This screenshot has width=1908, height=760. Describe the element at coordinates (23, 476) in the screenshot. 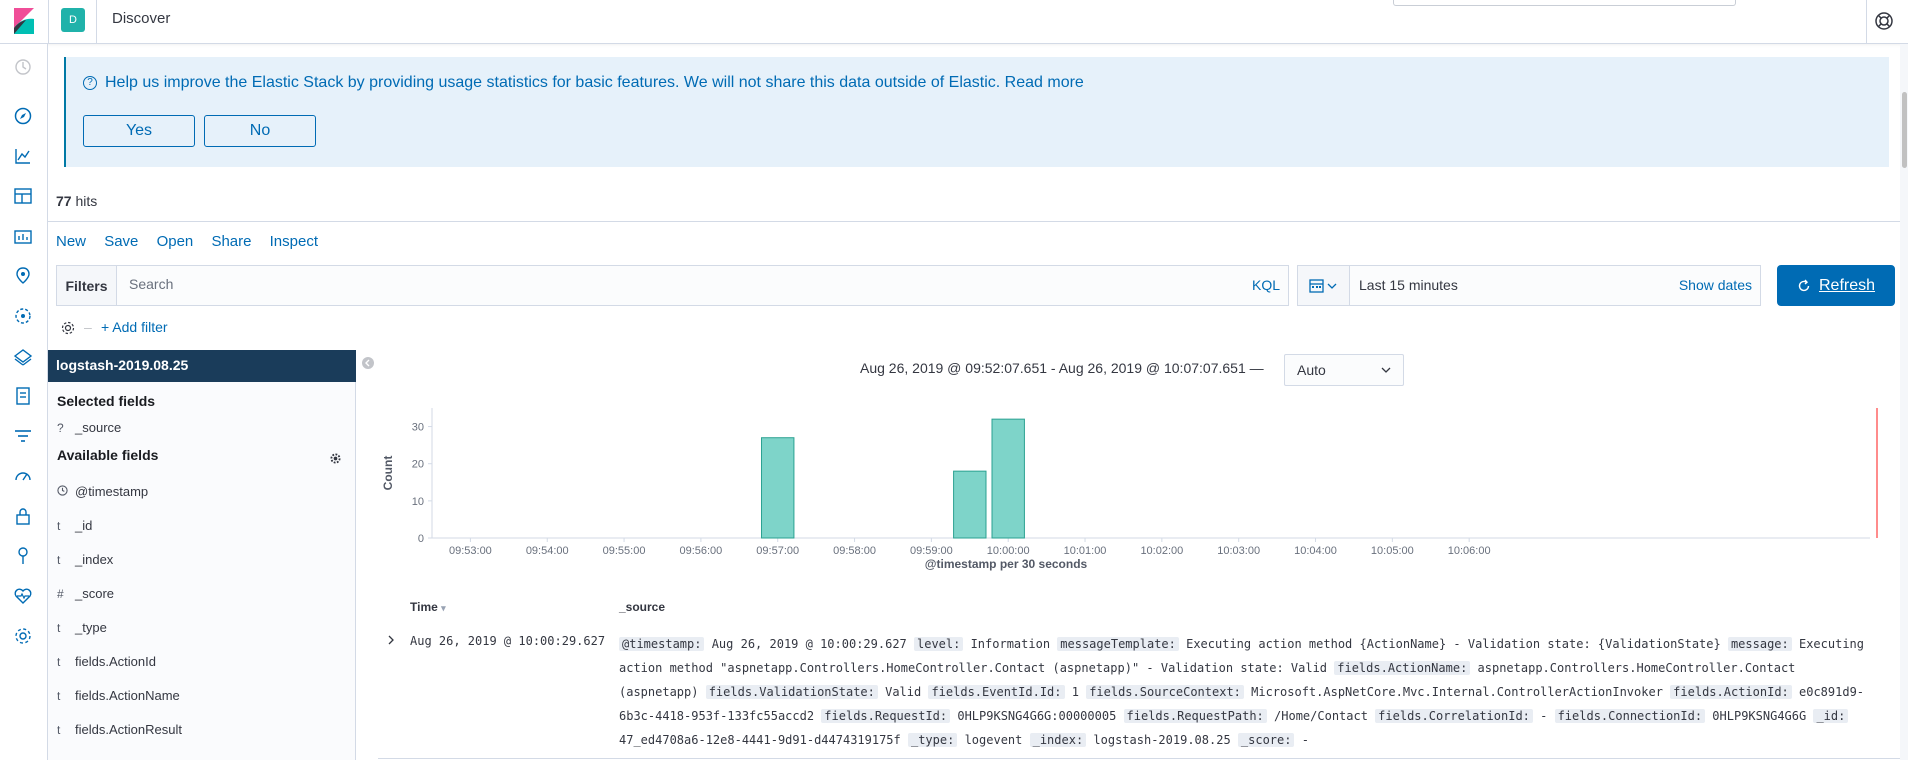

I see `uptime-icon` at that location.